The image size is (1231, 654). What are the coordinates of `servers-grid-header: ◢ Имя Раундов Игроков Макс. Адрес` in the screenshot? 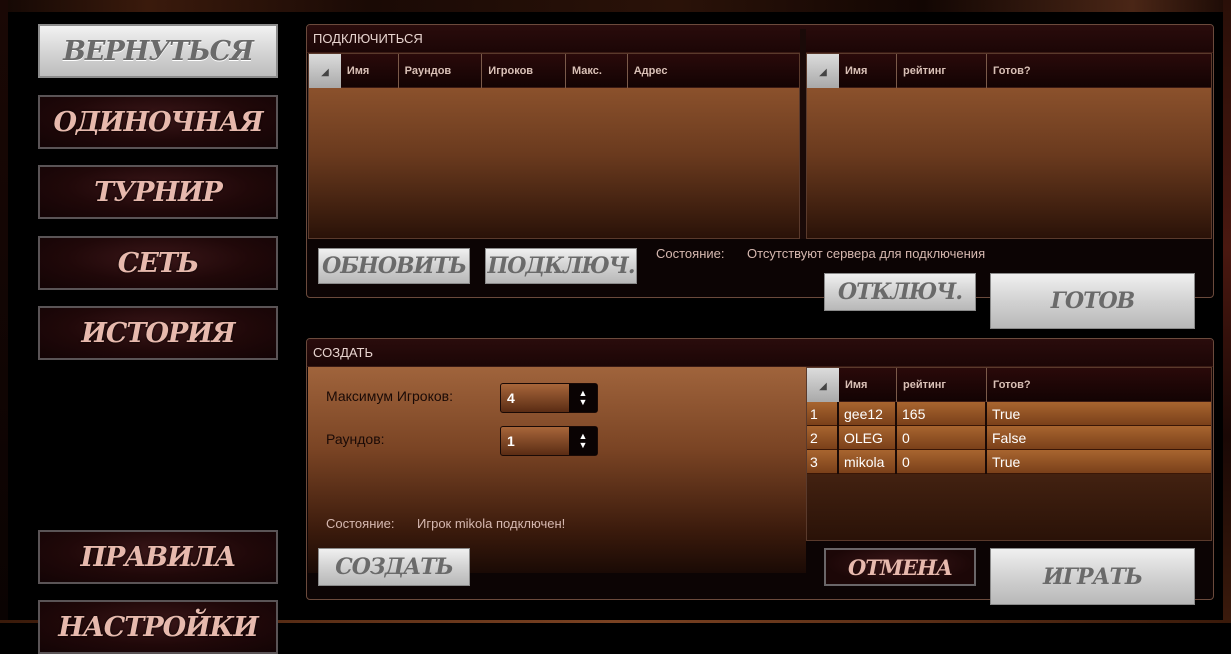 It's located at (554, 71).